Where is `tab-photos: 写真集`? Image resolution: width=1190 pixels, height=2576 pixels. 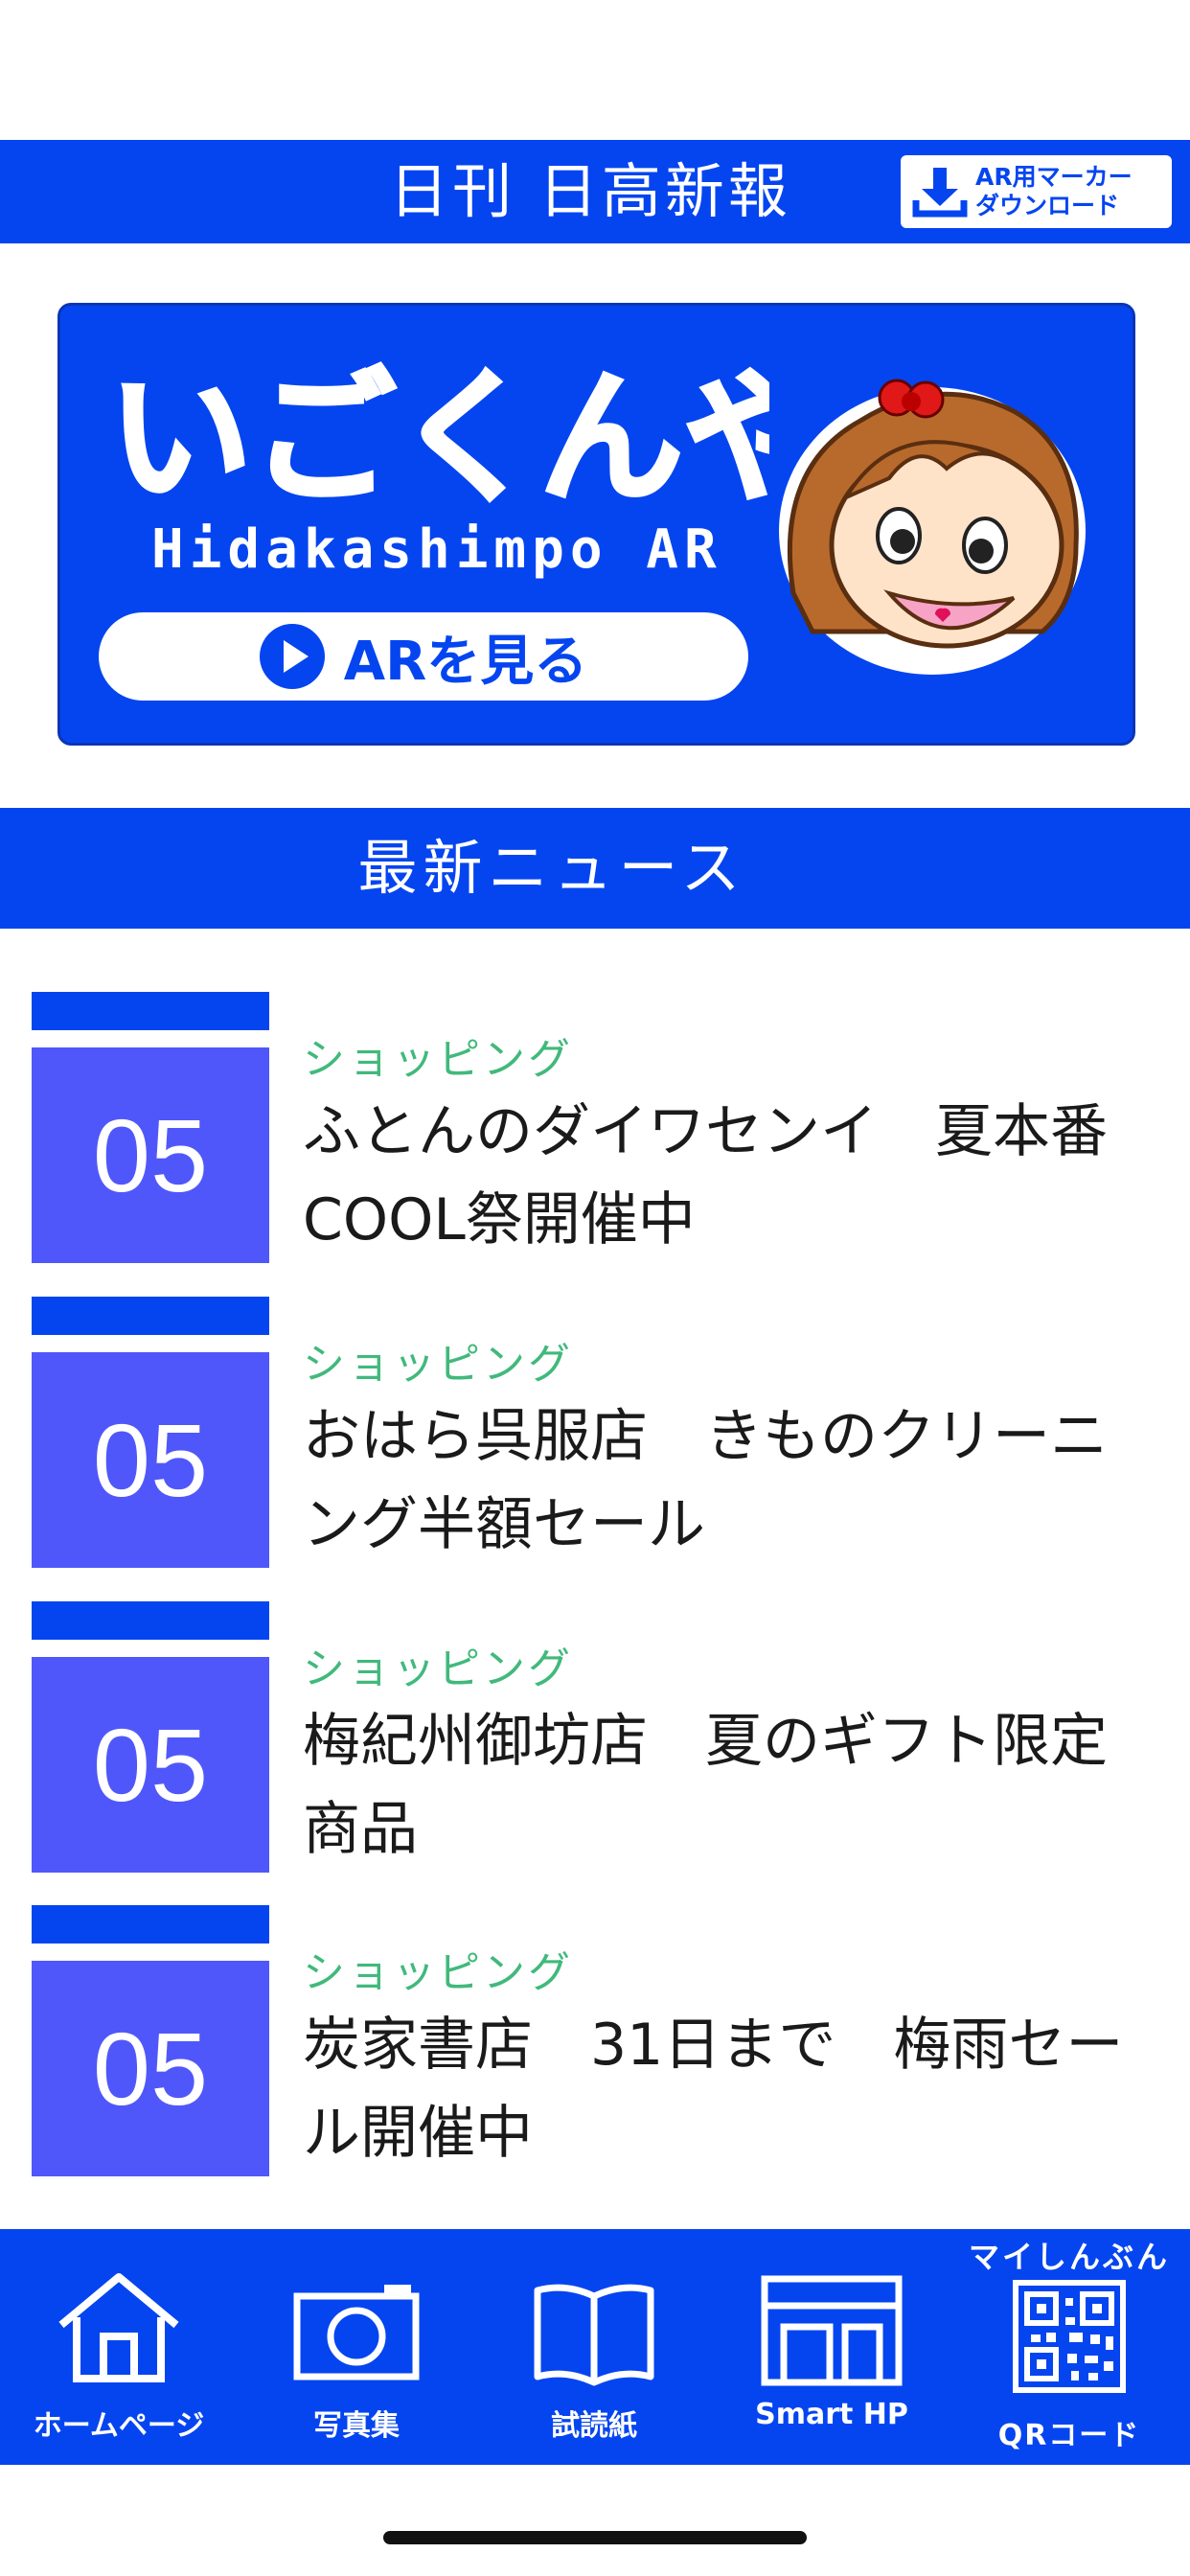 tab-photos: 写真集 is located at coordinates (357, 2347).